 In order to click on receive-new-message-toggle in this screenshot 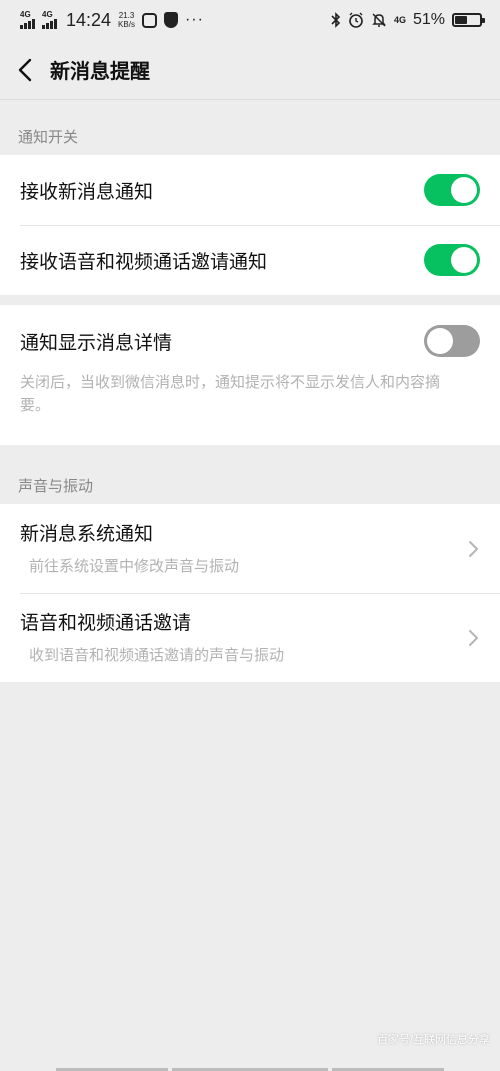, I will do `click(452, 190)`.